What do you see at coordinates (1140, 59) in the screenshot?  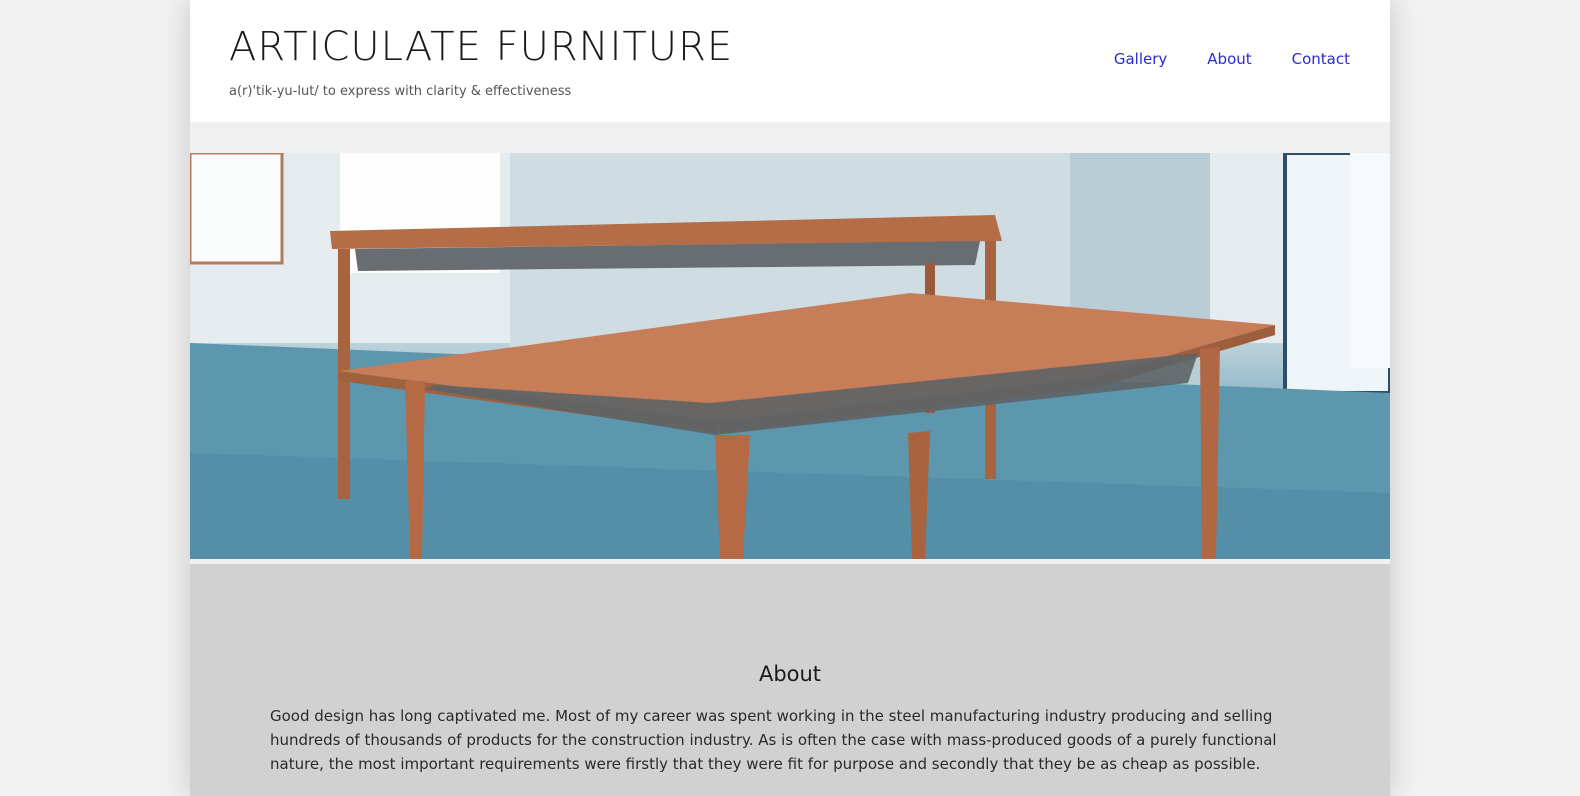 I see `nav-link-gallery: Gallery` at bounding box center [1140, 59].